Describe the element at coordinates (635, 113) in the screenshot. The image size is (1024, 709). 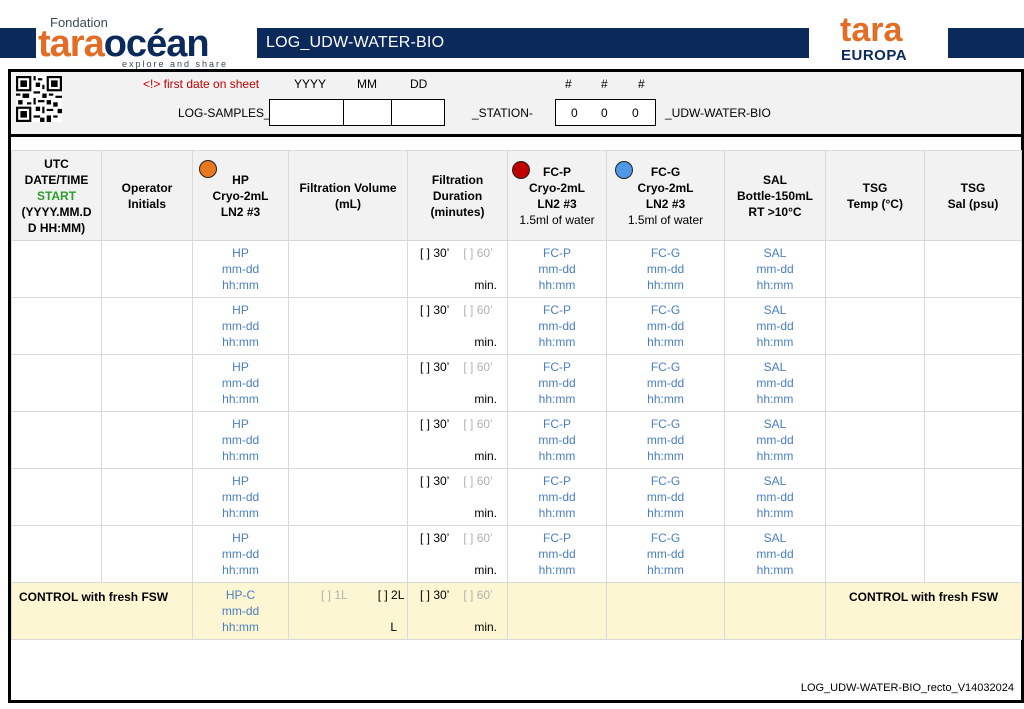
I see `station-digit-3: 0` at that location.